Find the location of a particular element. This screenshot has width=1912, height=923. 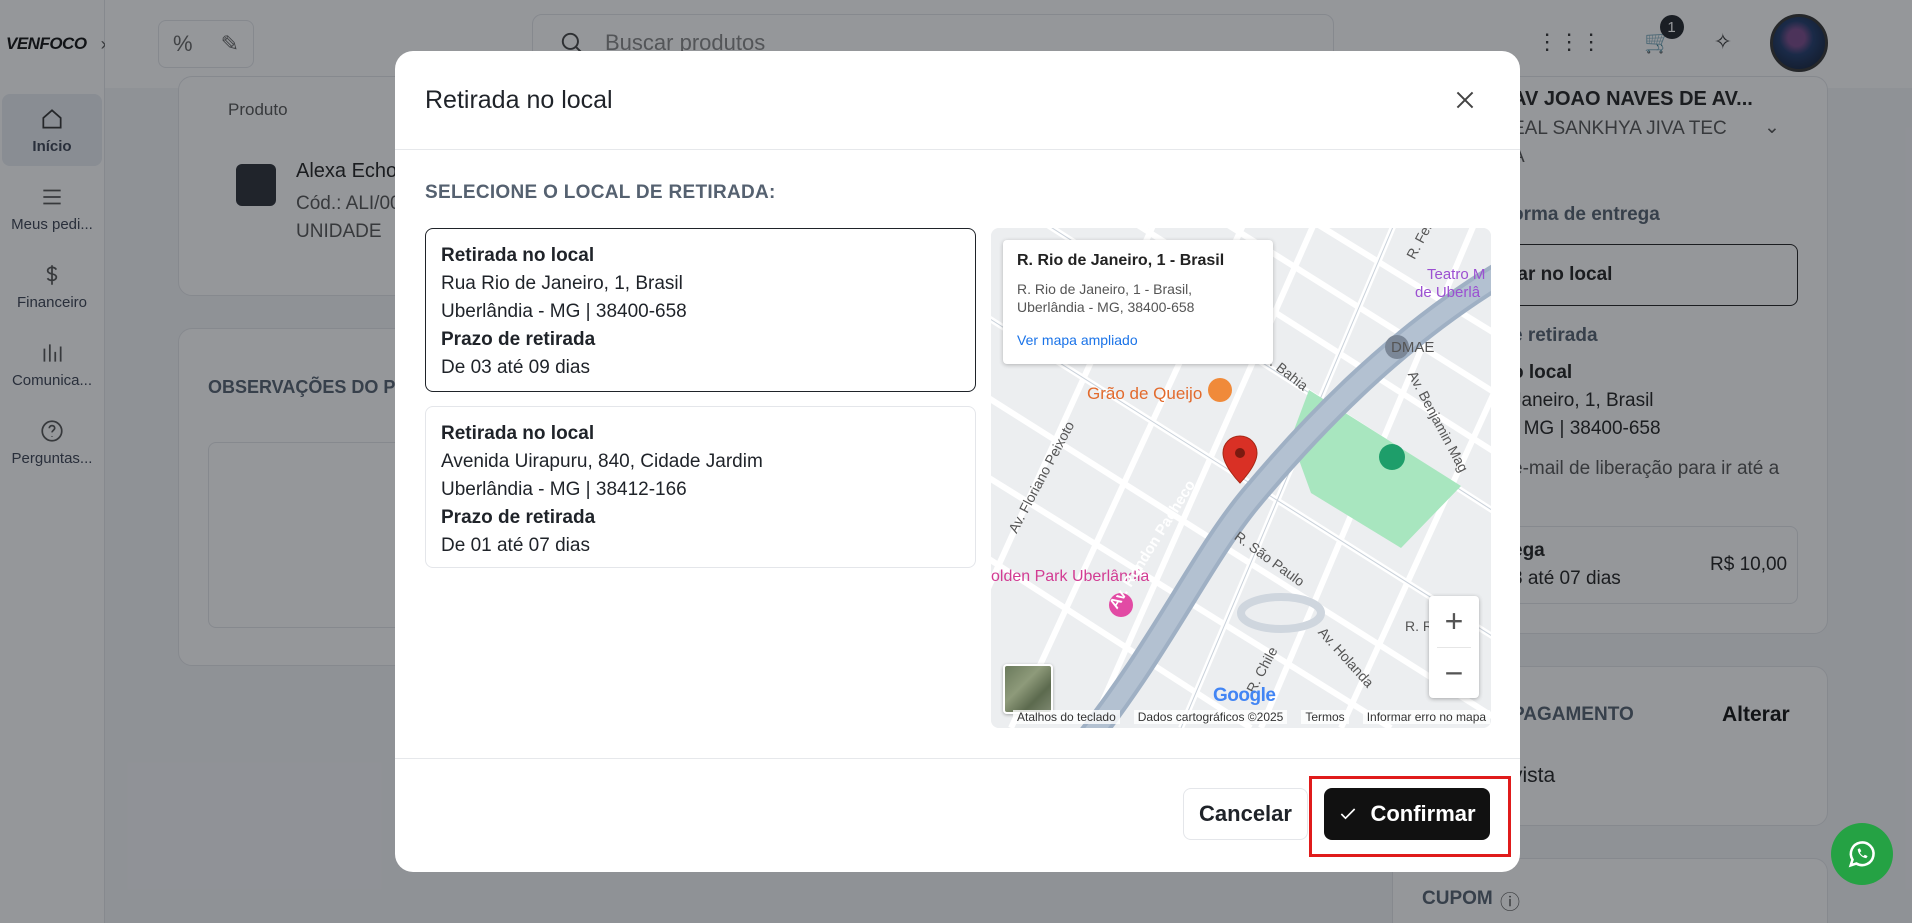

terms-link: Termos is located at coordinates (1325, 717).